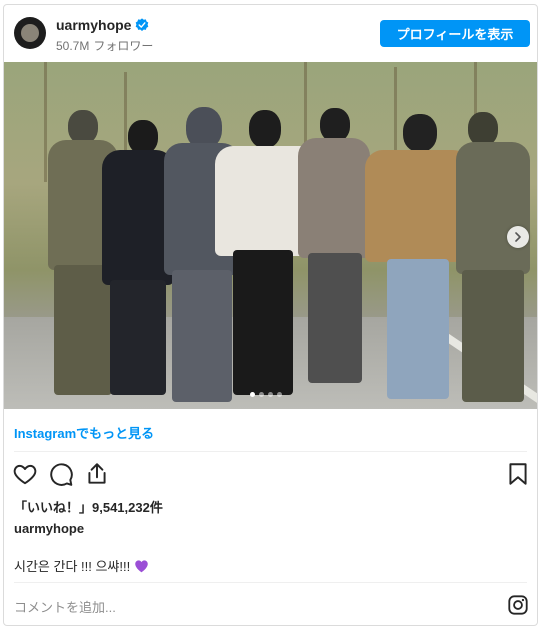  What do you see at coordinates (61, 474) in the screenshot?
I see `comment-icon` at bounding box center [61, 474].